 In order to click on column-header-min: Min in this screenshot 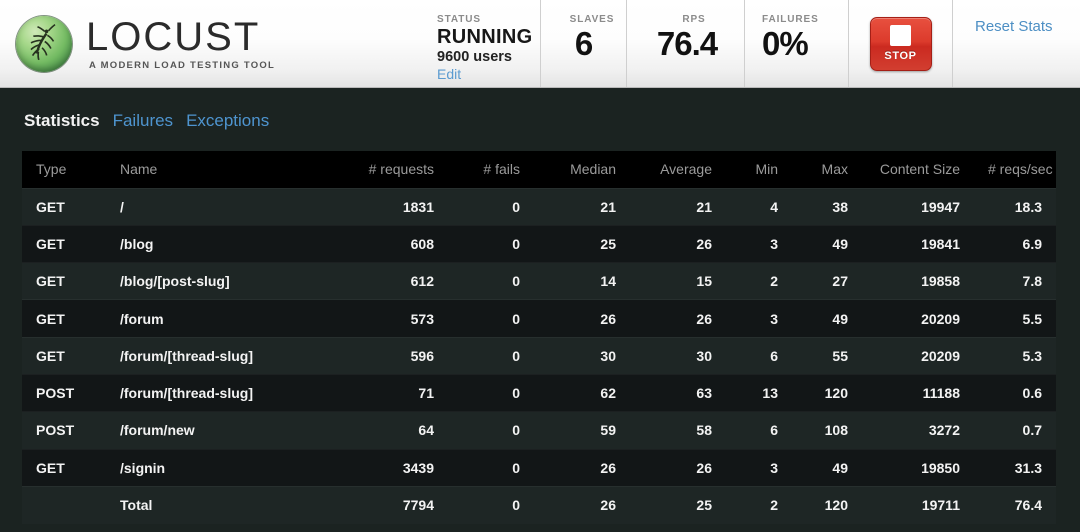, I will do `click(759, 169)`.